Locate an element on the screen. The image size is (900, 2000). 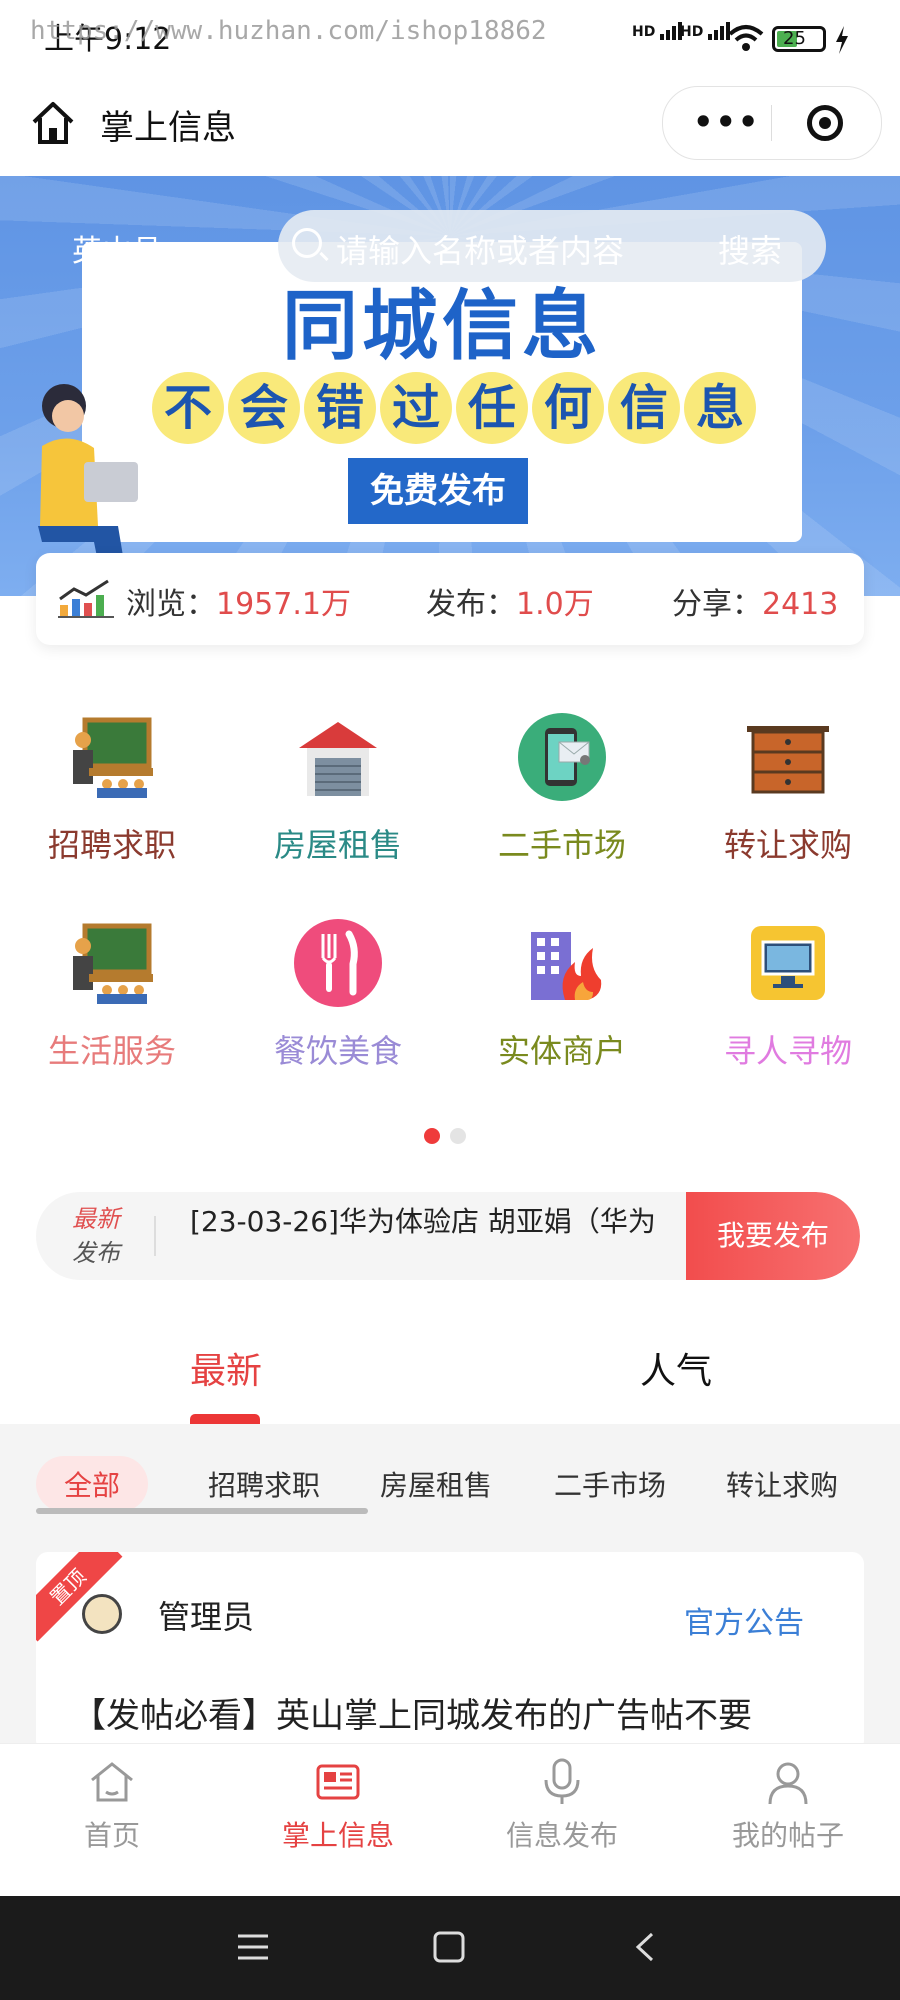
shares-stat: 分享：2413 is located at coordinates (755, 604).